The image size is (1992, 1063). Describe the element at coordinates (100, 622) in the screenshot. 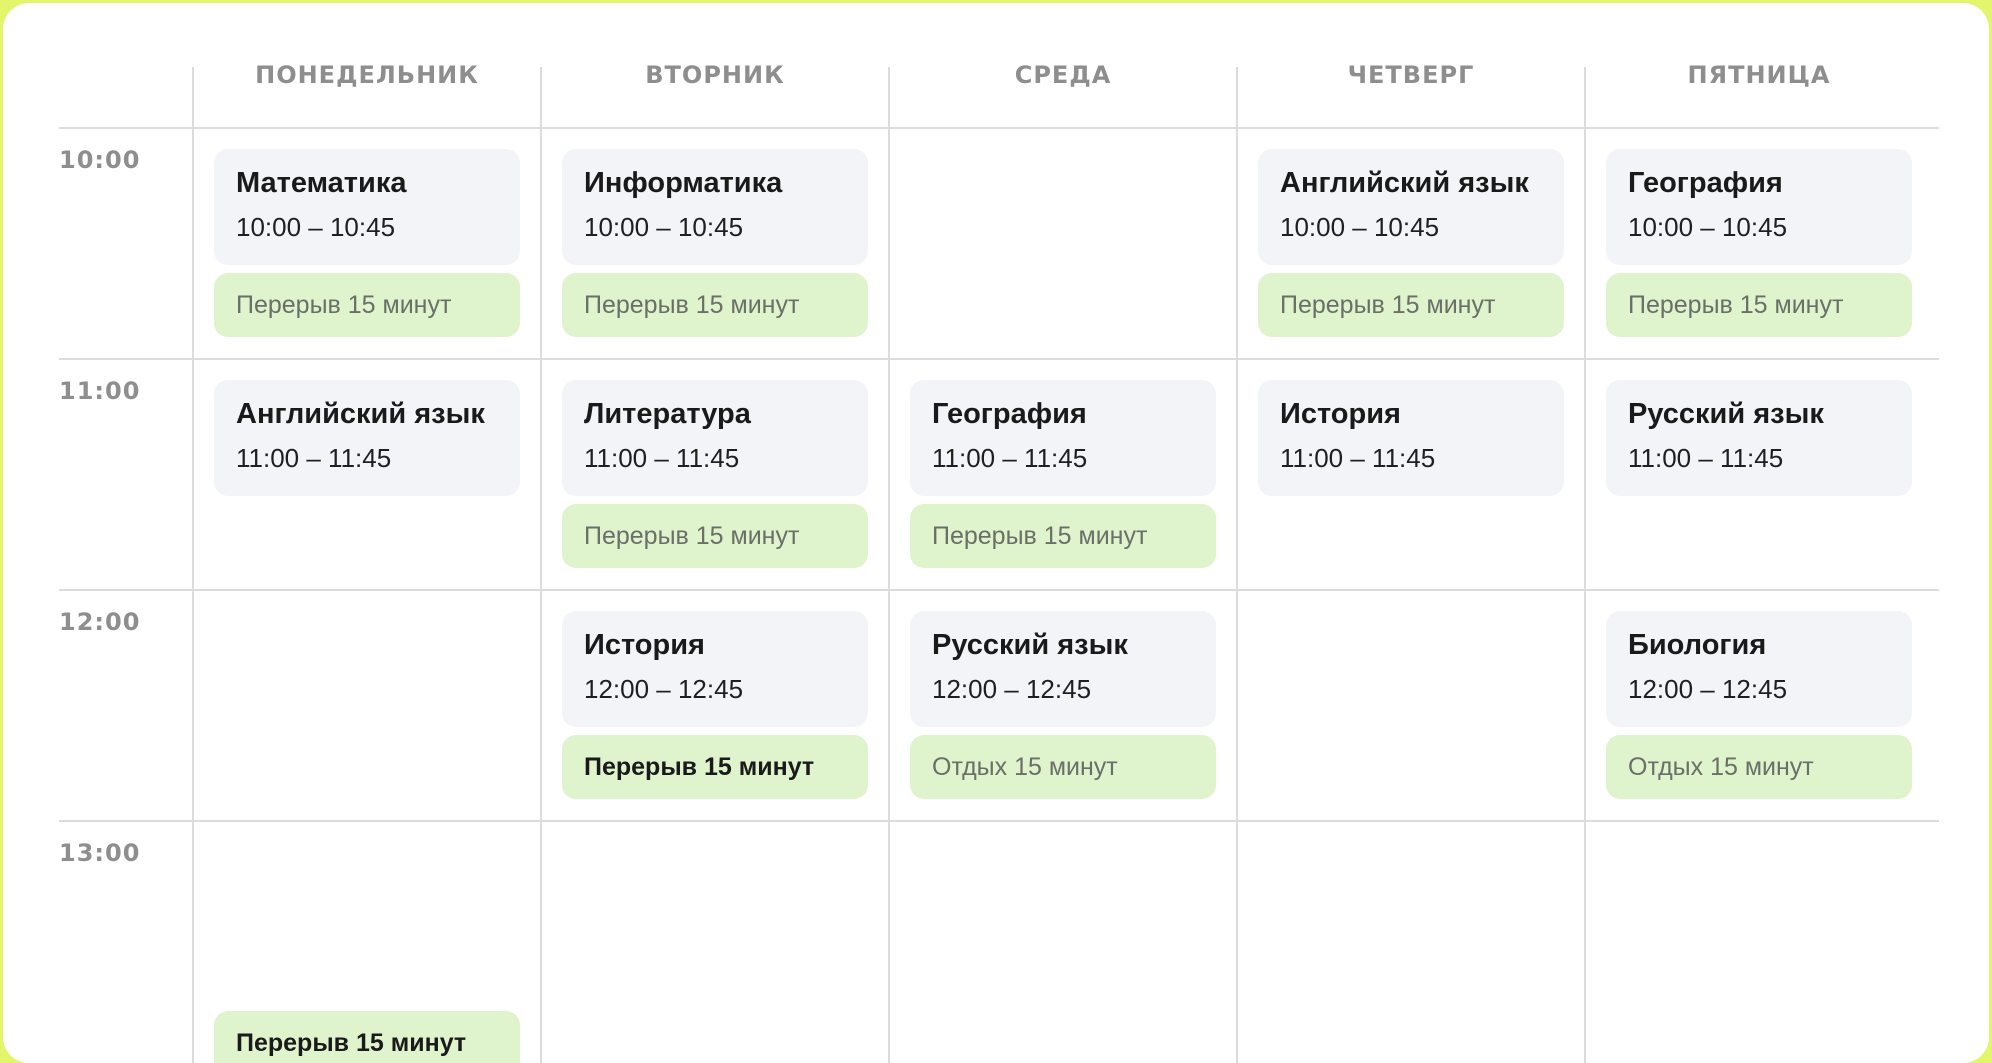

I see `time-label-12: 12:00` at that location.